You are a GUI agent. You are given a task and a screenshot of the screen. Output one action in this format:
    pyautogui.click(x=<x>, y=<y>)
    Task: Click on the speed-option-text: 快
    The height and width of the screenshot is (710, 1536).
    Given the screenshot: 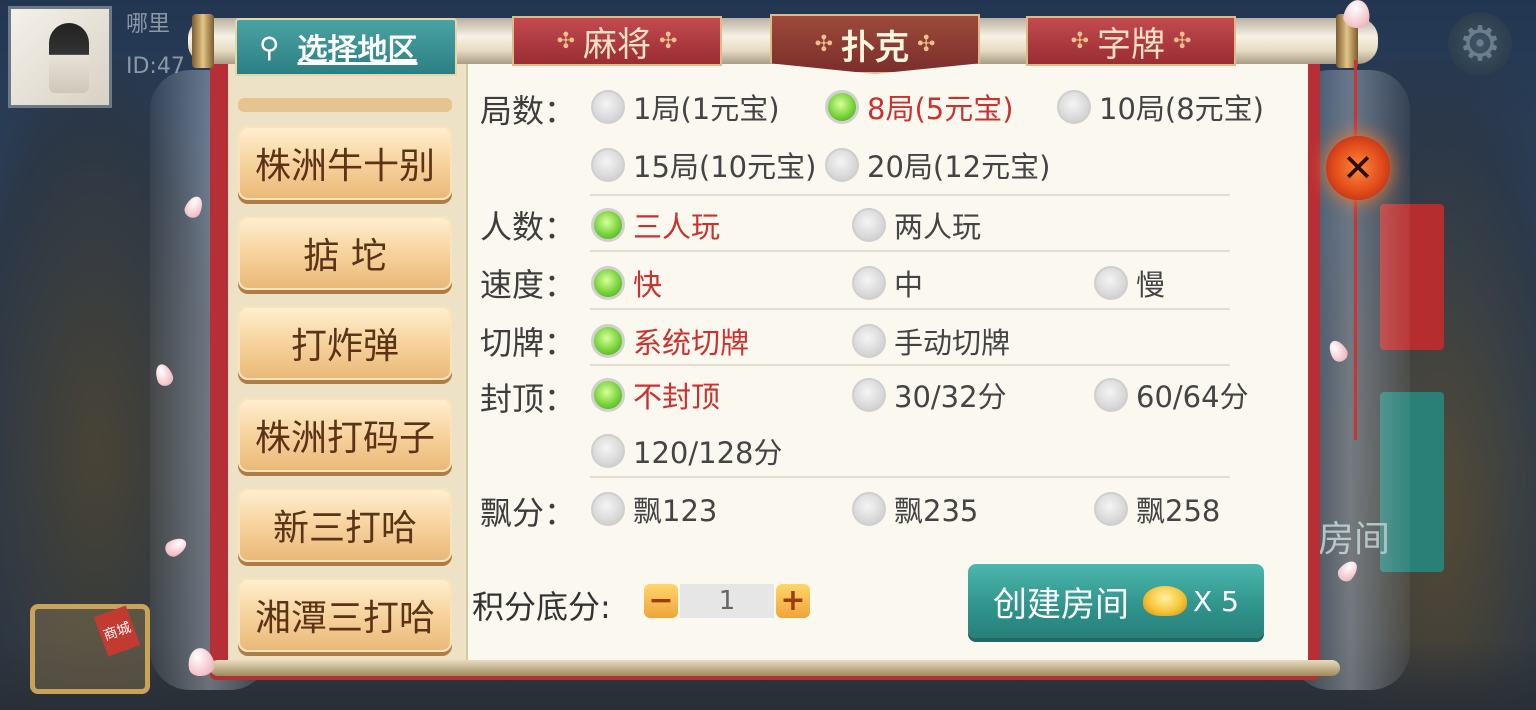 What is the action you would take?
    pyautogui.click(x=648, y=285)
    